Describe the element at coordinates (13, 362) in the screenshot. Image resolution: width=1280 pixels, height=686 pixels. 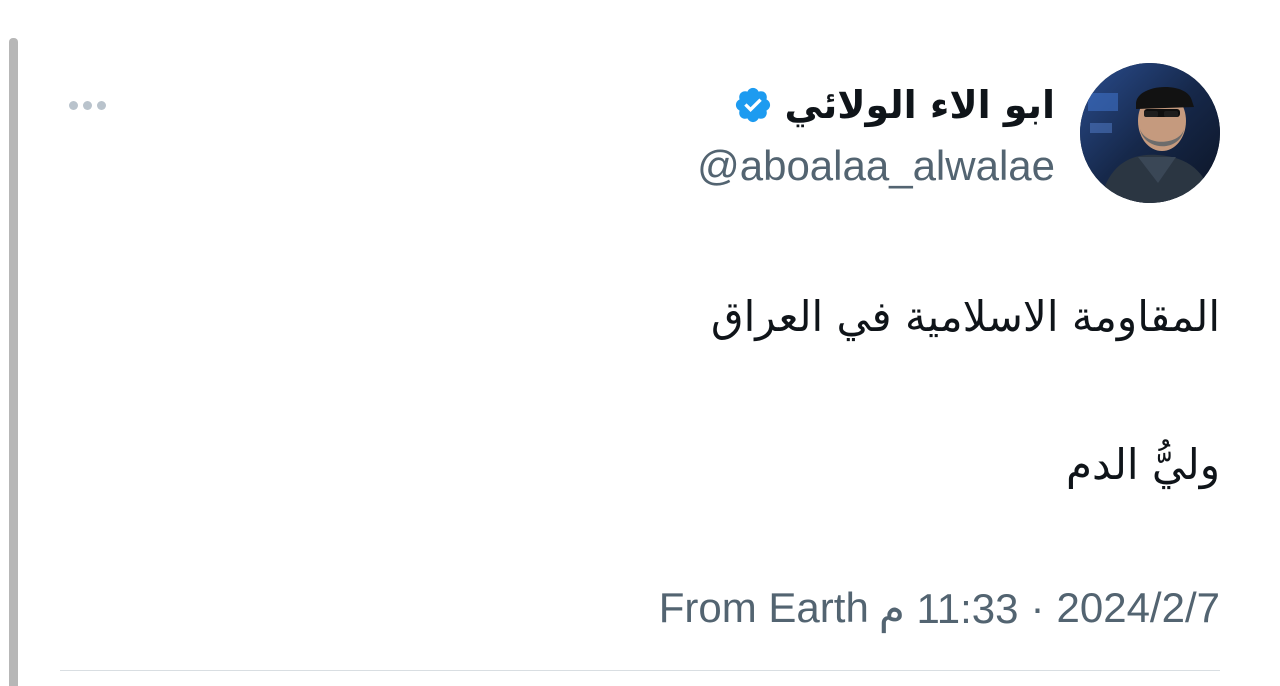
I see `left-edge-bar` at that location.